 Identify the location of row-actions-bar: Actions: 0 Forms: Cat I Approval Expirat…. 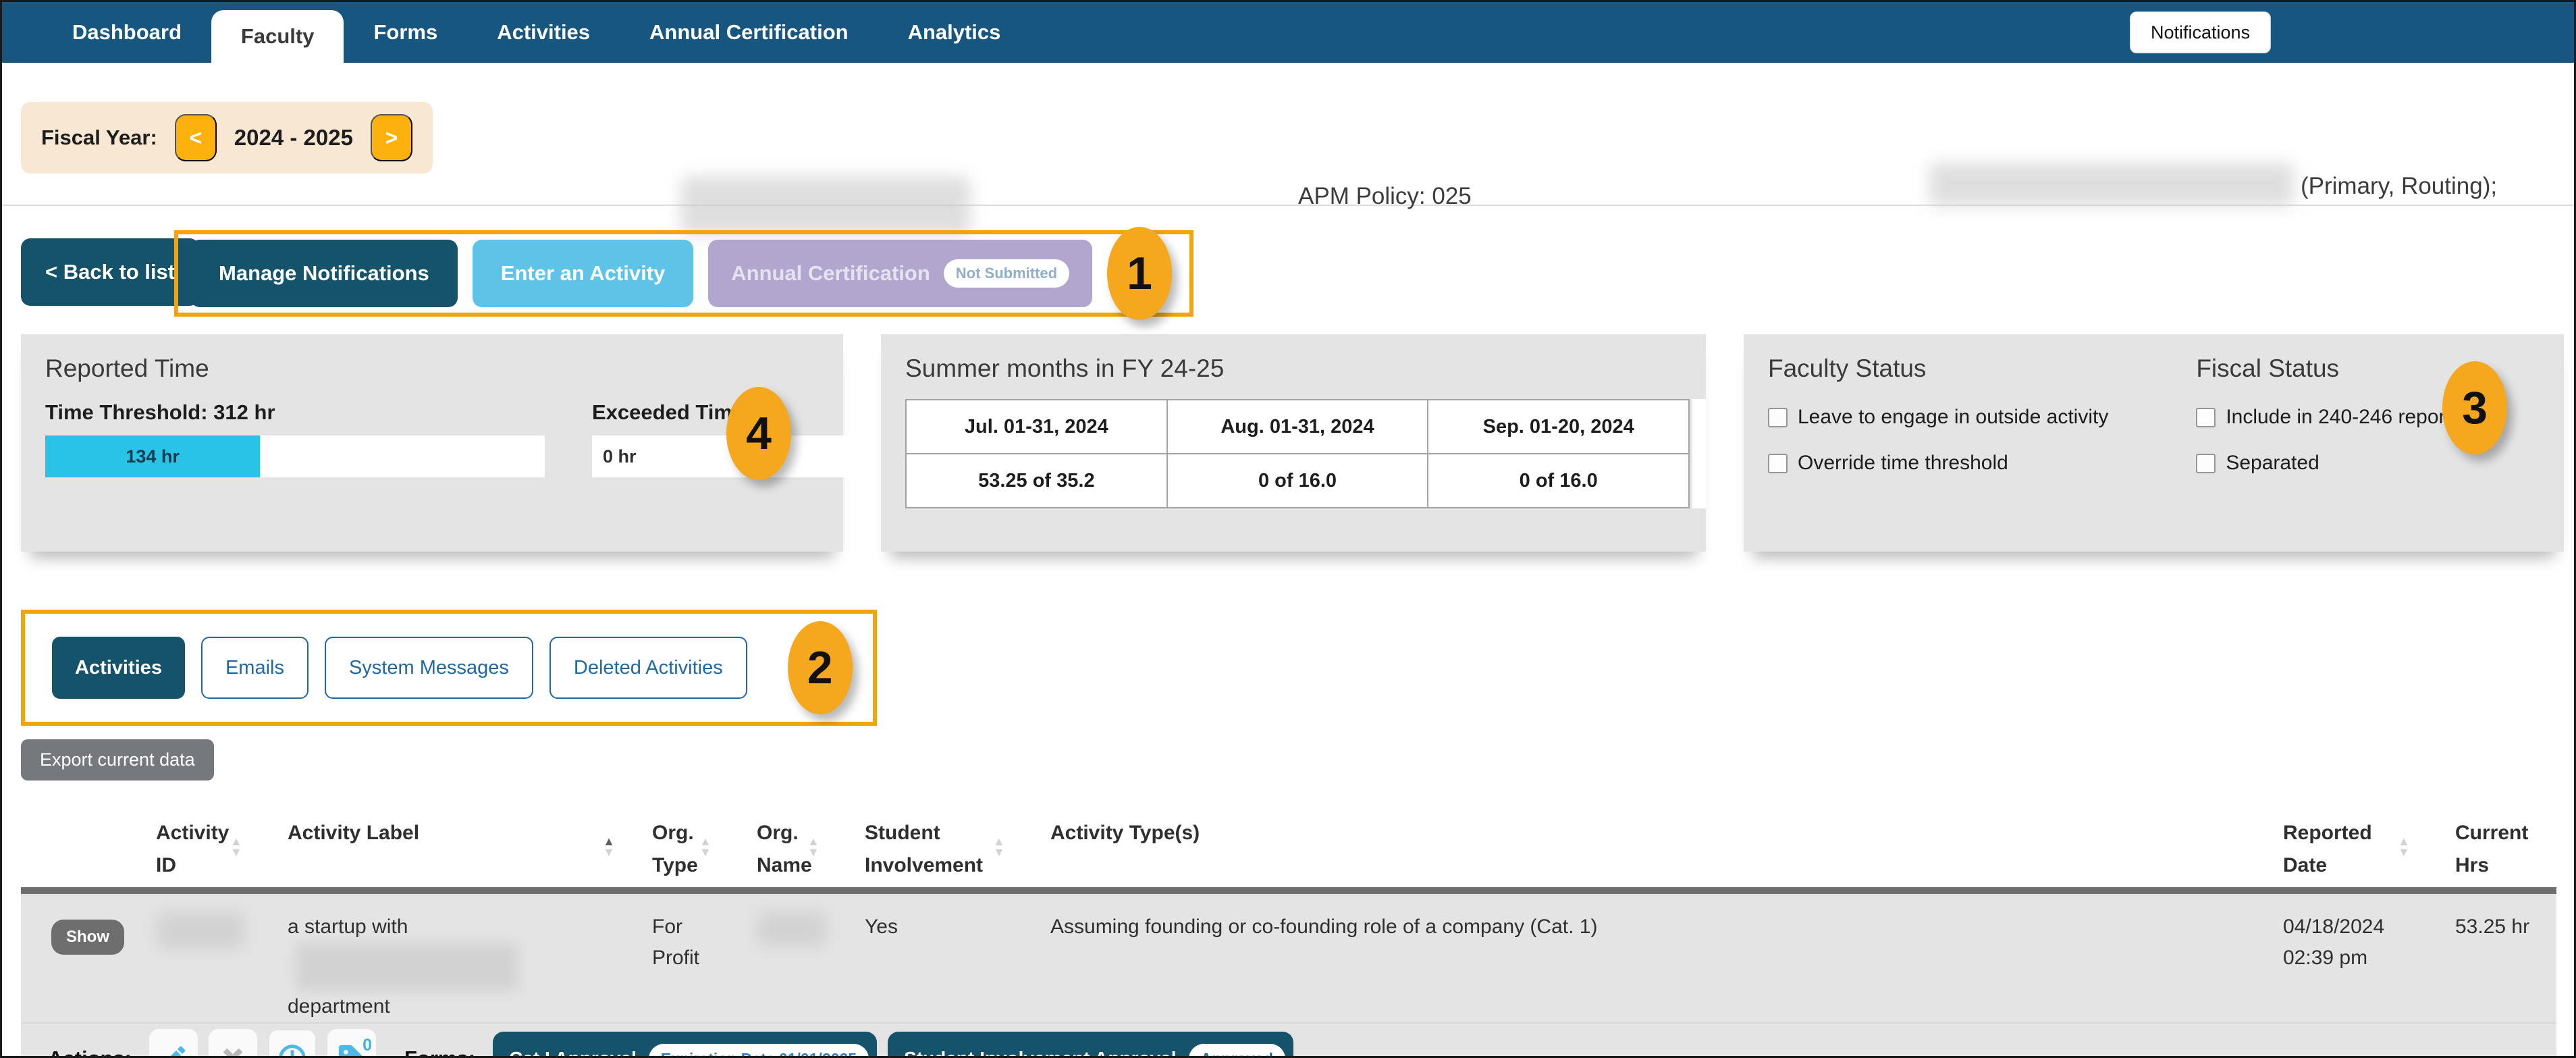
(1289, 1040).